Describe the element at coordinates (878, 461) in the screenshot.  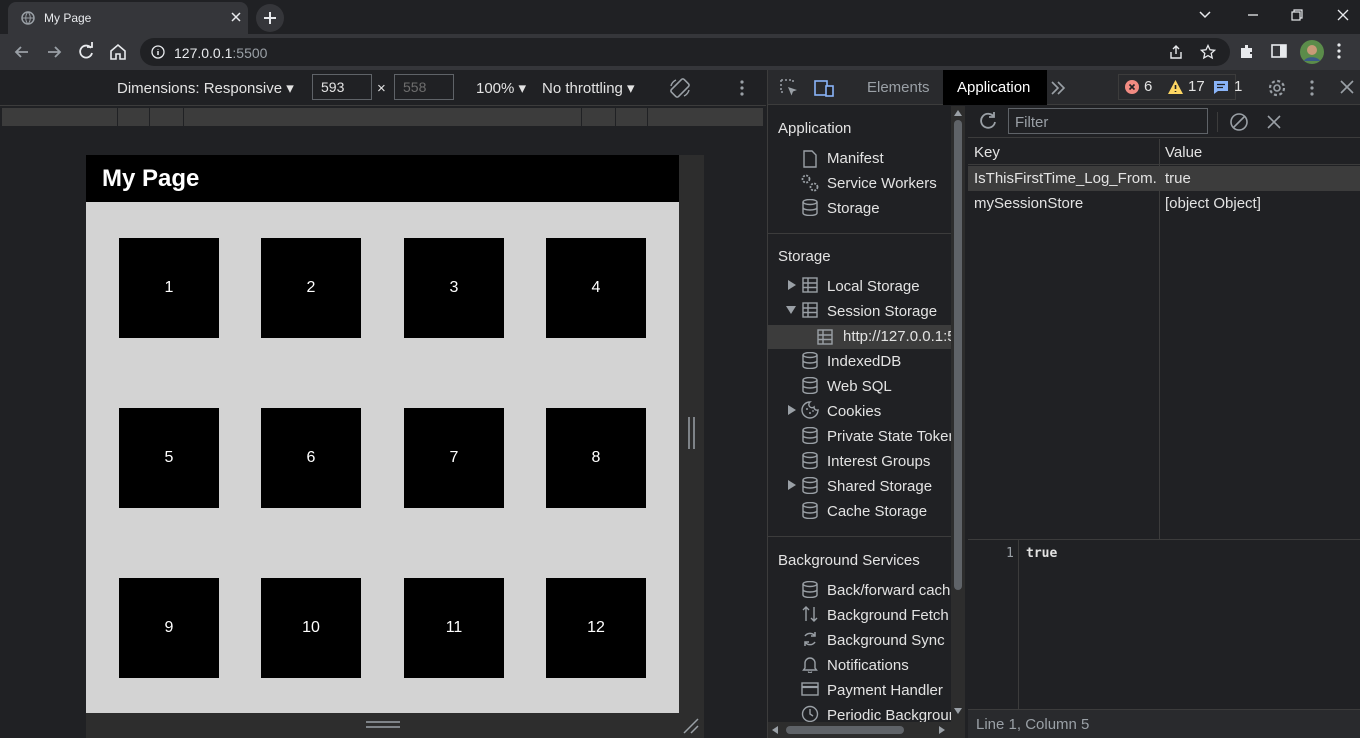
I see `sidebar-item-interest-groups: Interest Groups` at that location.